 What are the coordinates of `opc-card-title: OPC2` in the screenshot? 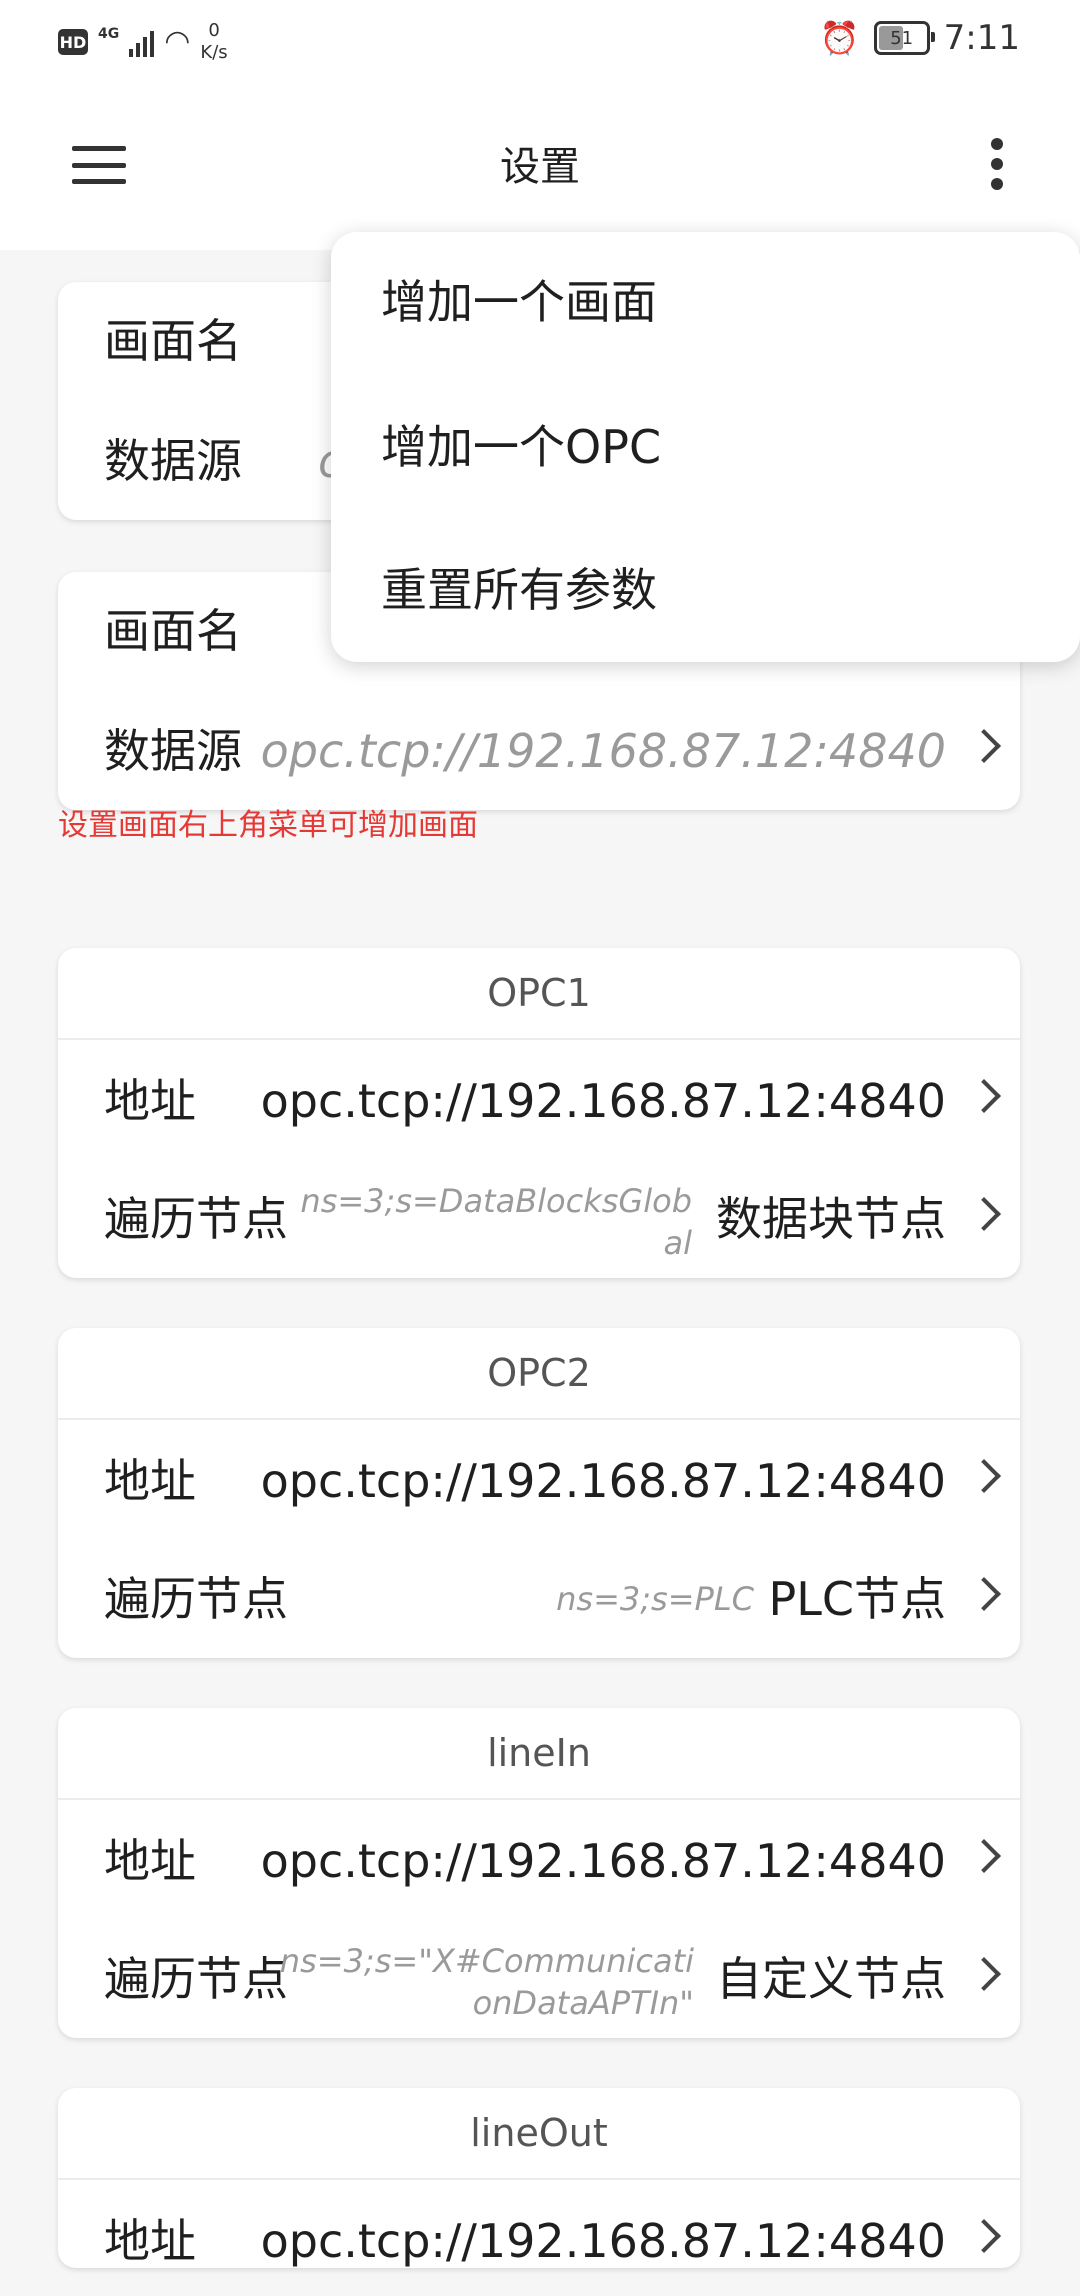 It's located at (539, 1374).